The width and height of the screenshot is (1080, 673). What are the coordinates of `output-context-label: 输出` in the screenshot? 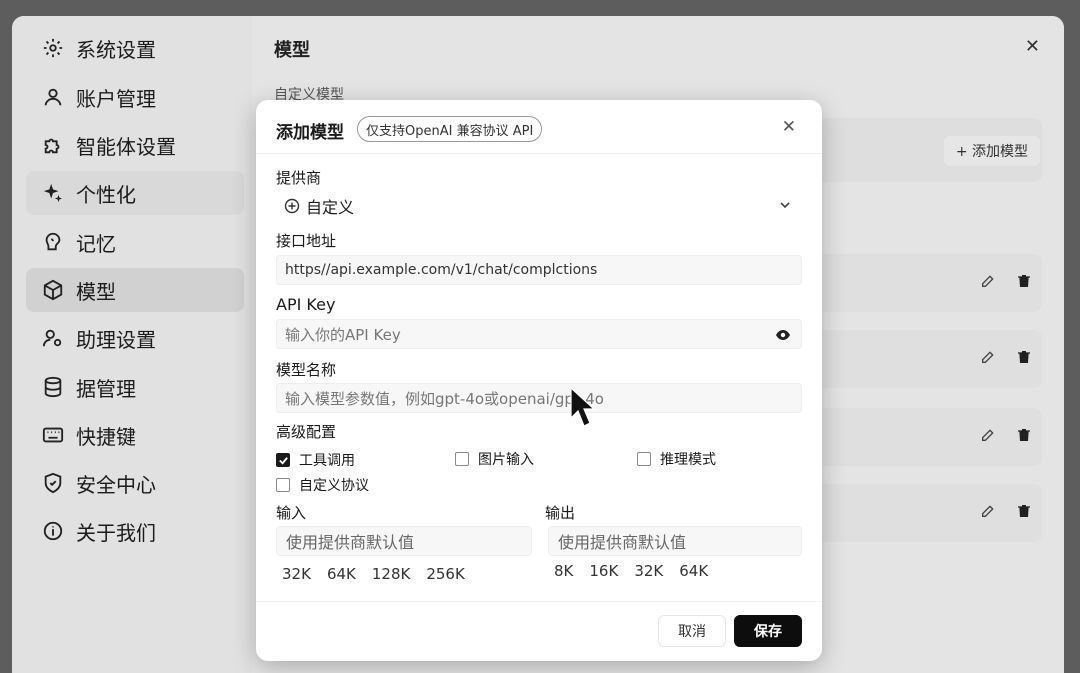 It's located at (560, 513).